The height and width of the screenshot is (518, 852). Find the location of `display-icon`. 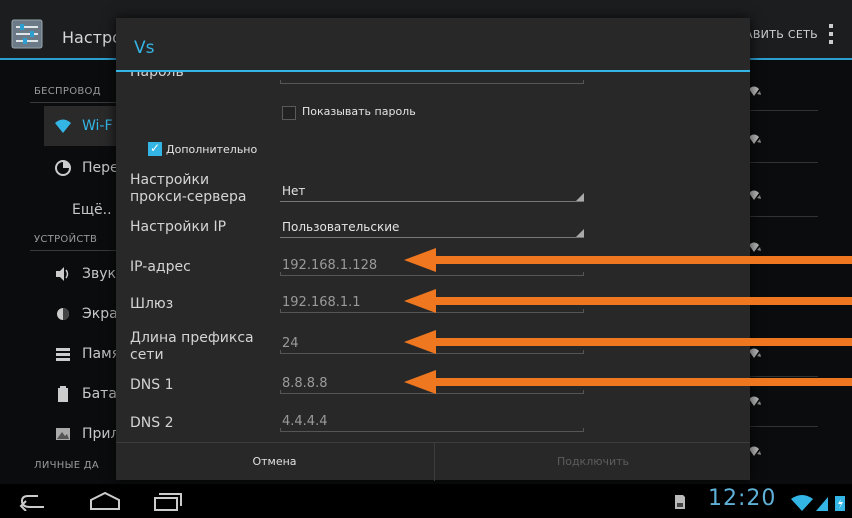

display-icon is located at coordinates (63, 314).